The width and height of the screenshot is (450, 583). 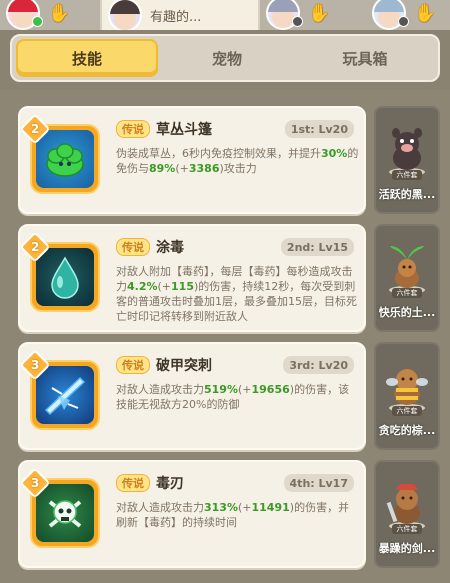 What do you see at coordinates (38, 15) in the screenshot?
I see `character-slot-1: ✋` at bounding box center [38, 15].